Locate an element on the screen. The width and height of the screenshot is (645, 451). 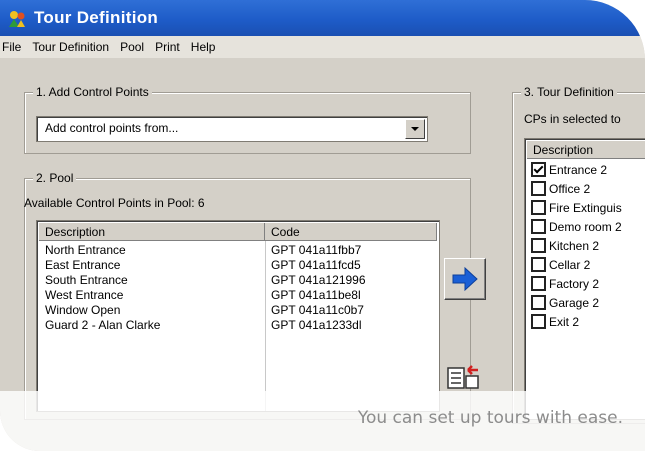
chevron-down-icon is located at coordinates (415, 129).